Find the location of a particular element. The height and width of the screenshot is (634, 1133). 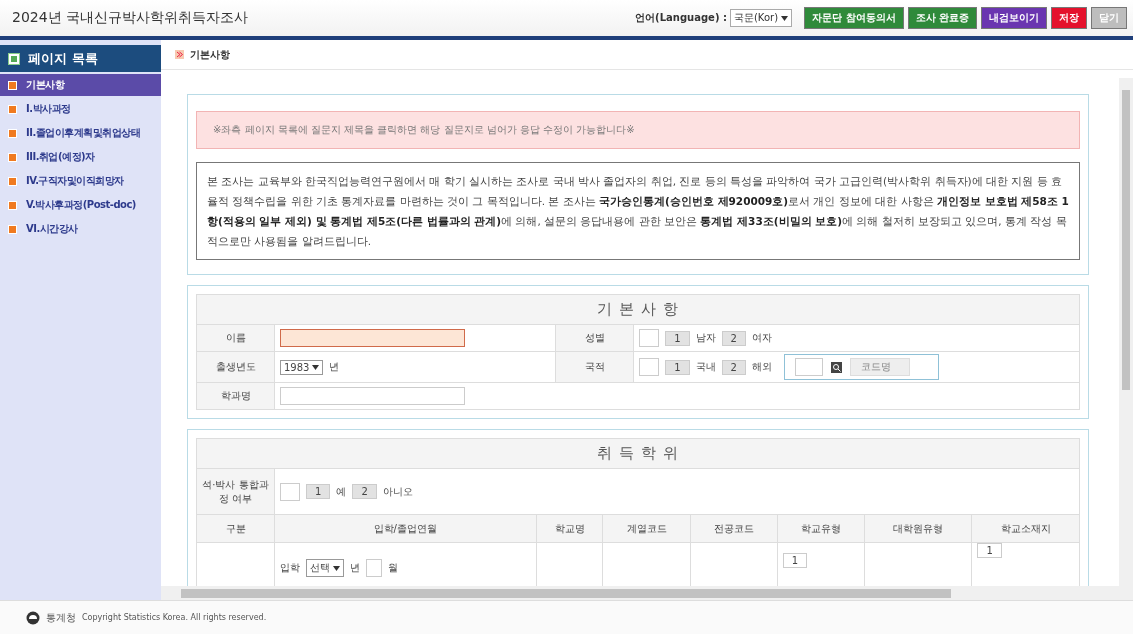

name-input is located at coordinates (372, 338).